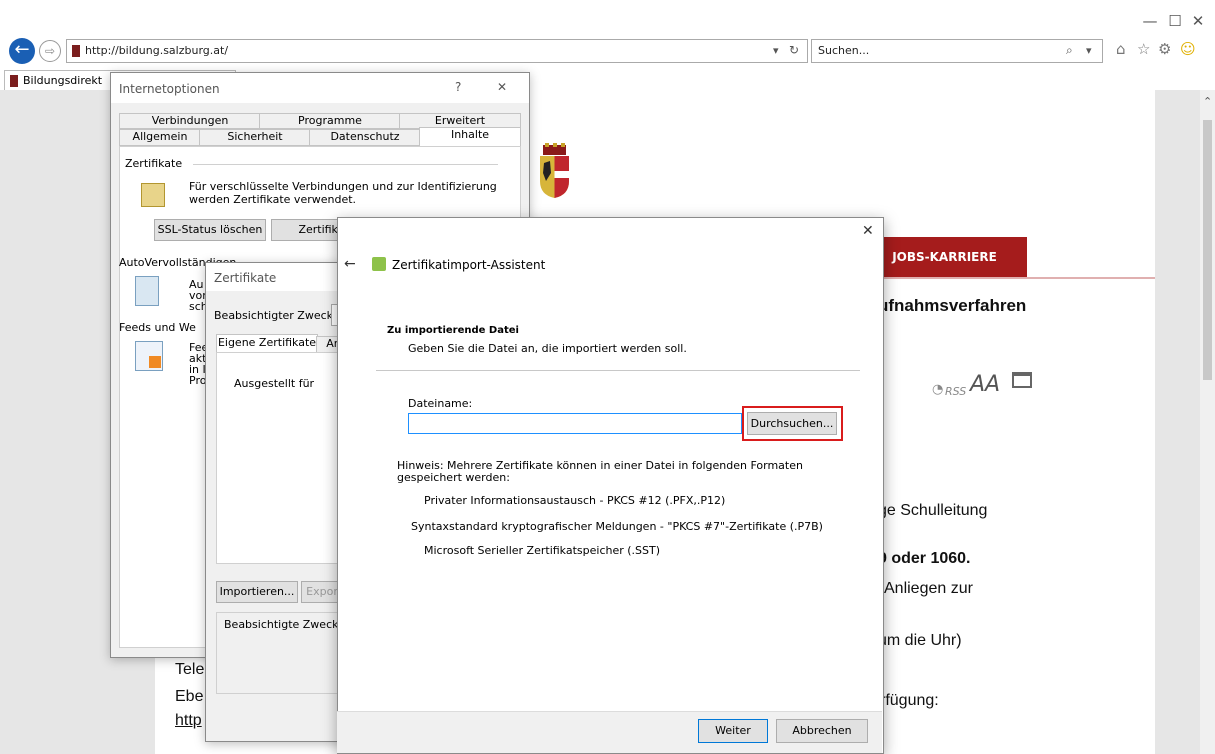 Image resolution: width=1215 pixels, height=754 pixels. Describe the element at coordinates (365, 137) in the screenshot. I see `tab-datenschutz: Datenschutz` at that location.